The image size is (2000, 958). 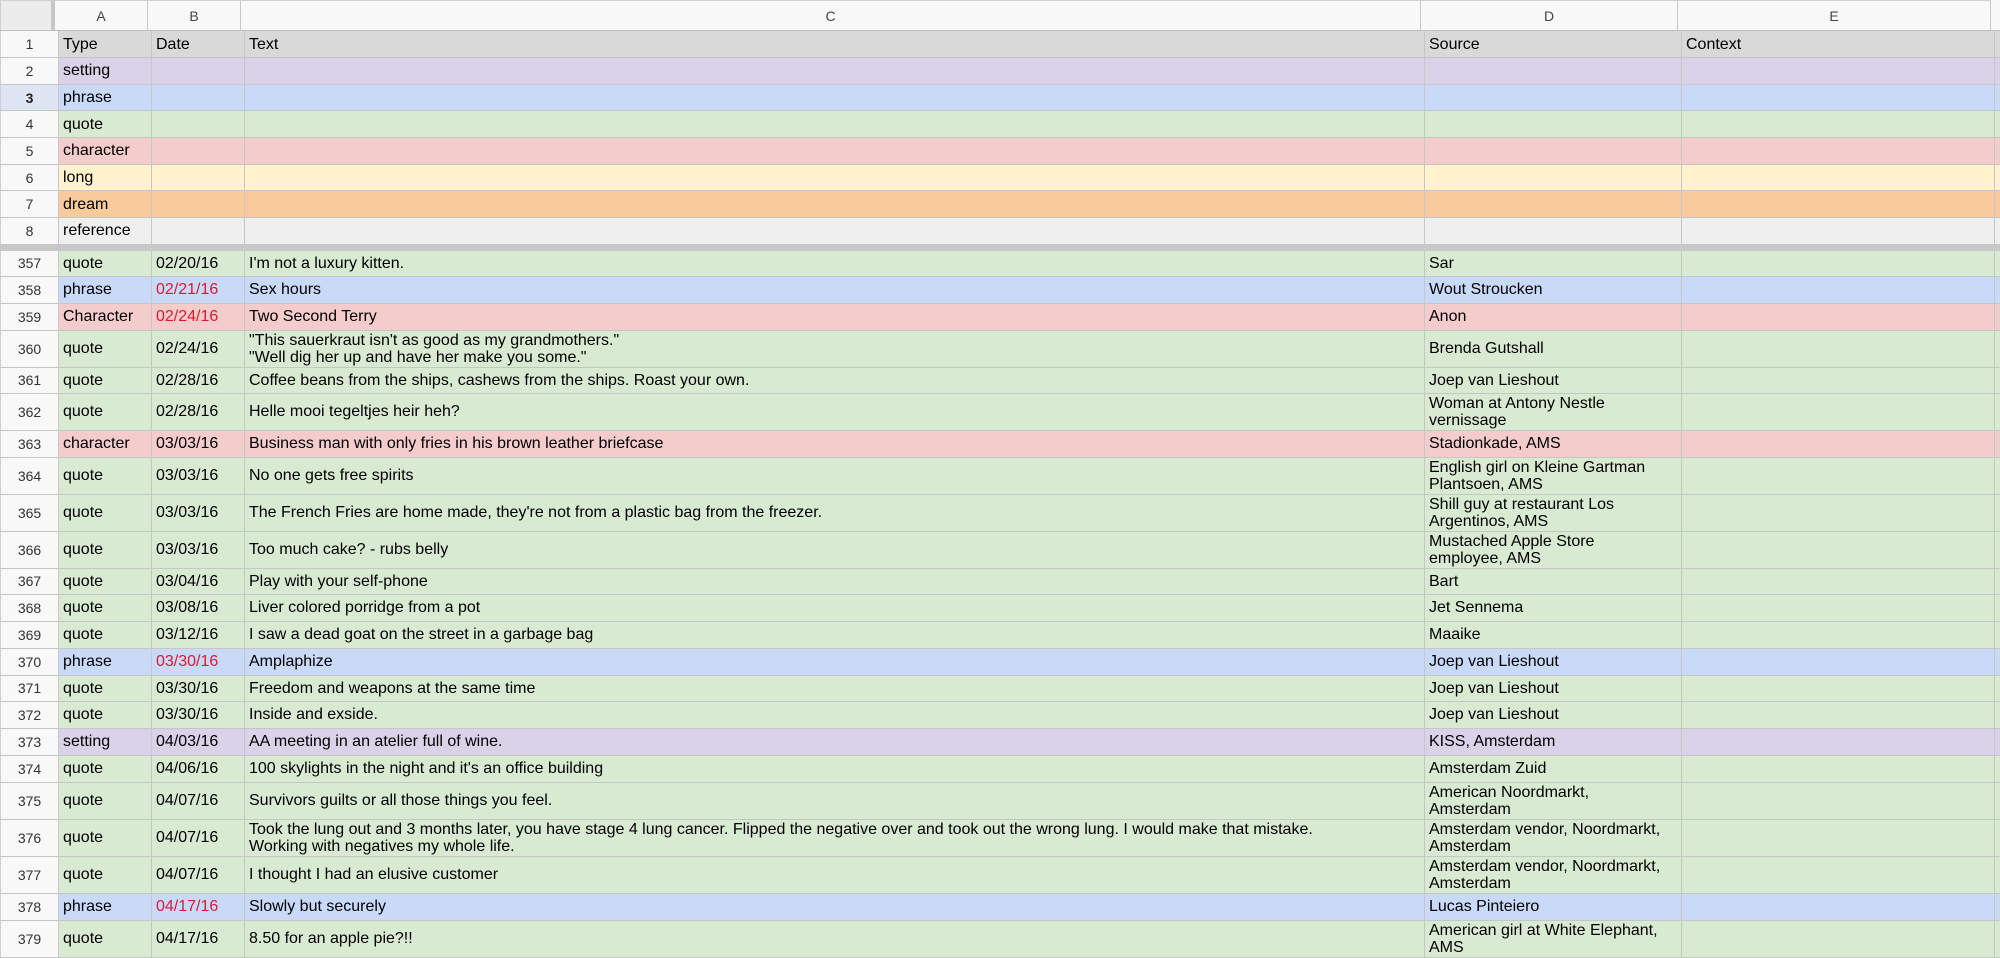 I want to click on row-number: 358, so click(x=29, y=289).